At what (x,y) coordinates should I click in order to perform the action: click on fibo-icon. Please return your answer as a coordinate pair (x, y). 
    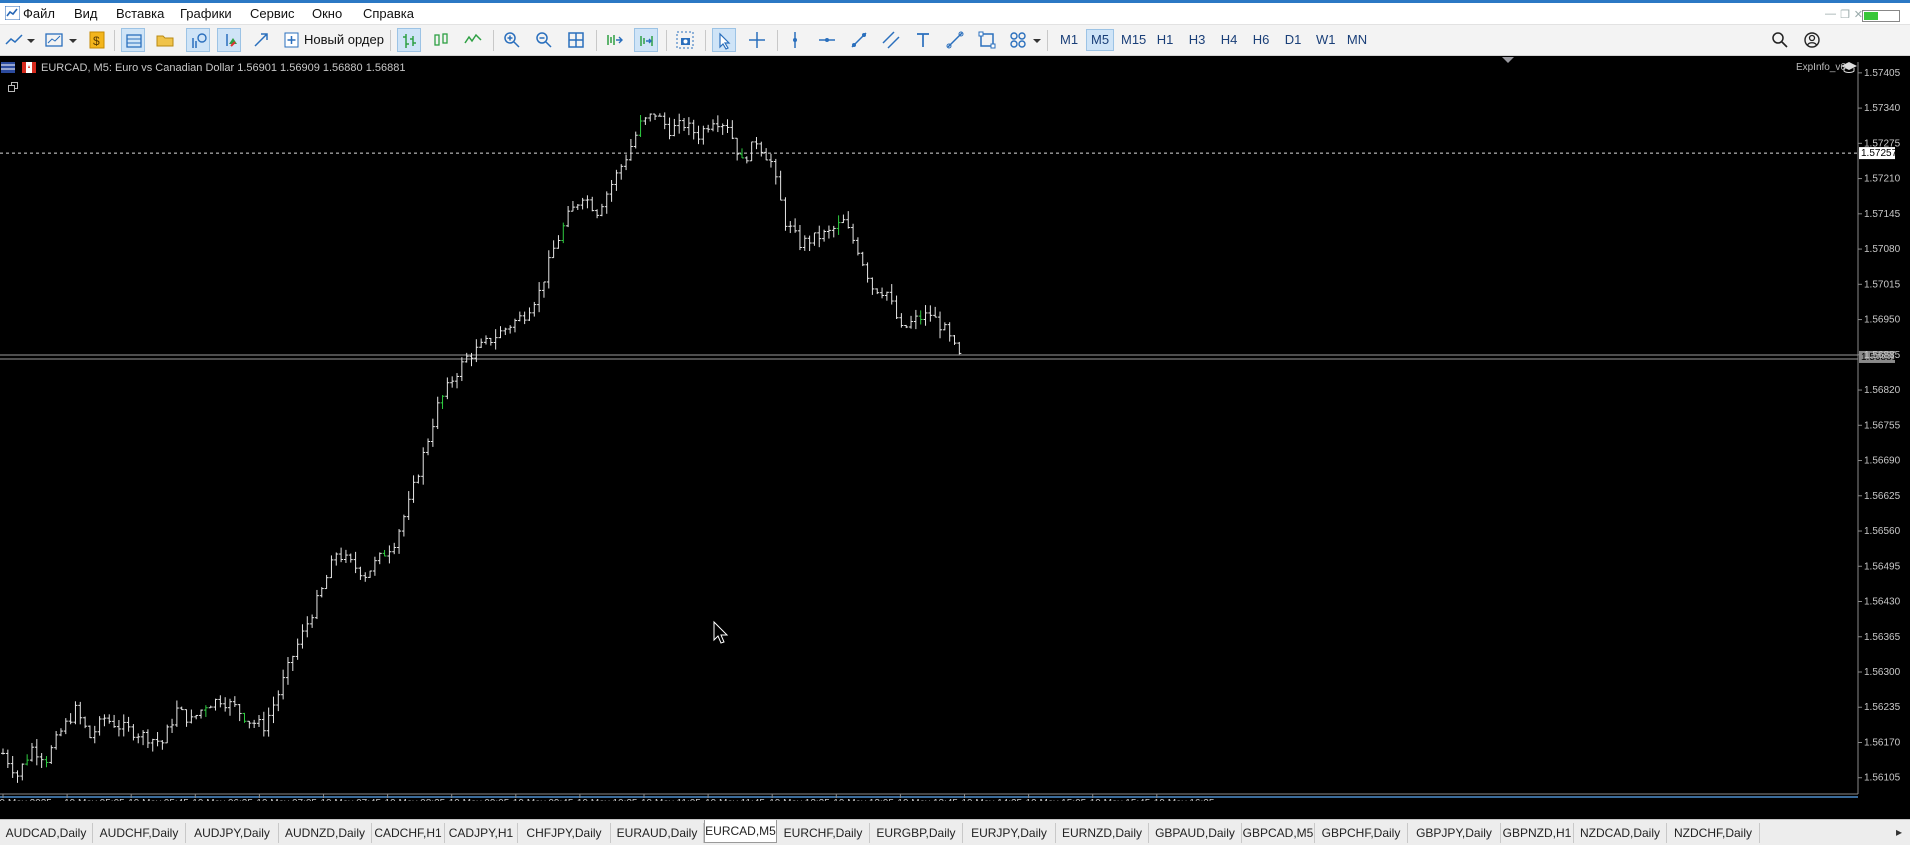
    Looking at the image, I should click on (955, 40).